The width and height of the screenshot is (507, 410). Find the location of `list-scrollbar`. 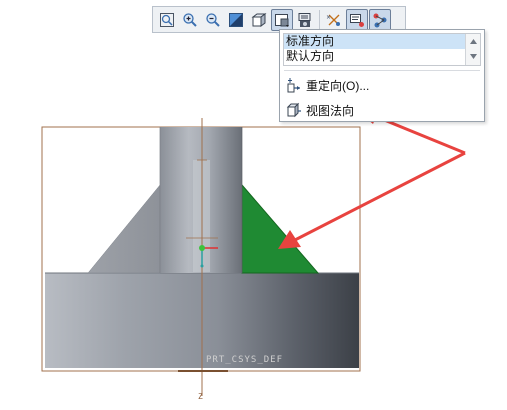

list-scrollbar is located at coordinates (472, 49).